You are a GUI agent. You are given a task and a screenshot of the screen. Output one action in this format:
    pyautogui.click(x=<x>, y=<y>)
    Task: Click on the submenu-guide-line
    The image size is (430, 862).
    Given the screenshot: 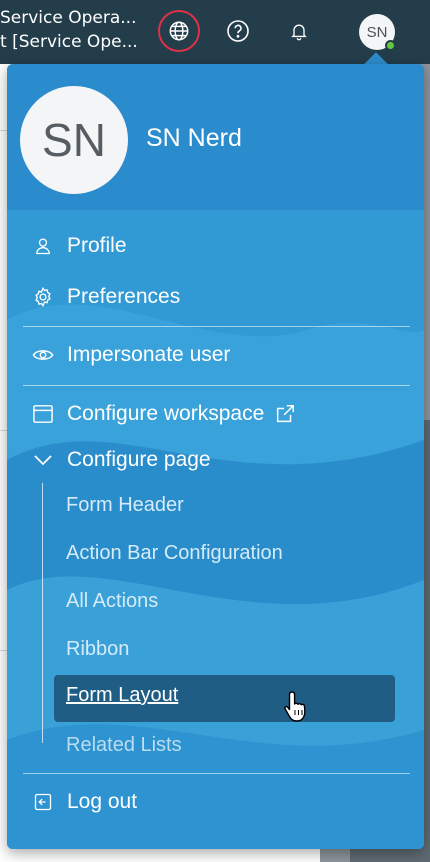 What is the action you would take?
    pyautogui.click(x=42, y=613)
    